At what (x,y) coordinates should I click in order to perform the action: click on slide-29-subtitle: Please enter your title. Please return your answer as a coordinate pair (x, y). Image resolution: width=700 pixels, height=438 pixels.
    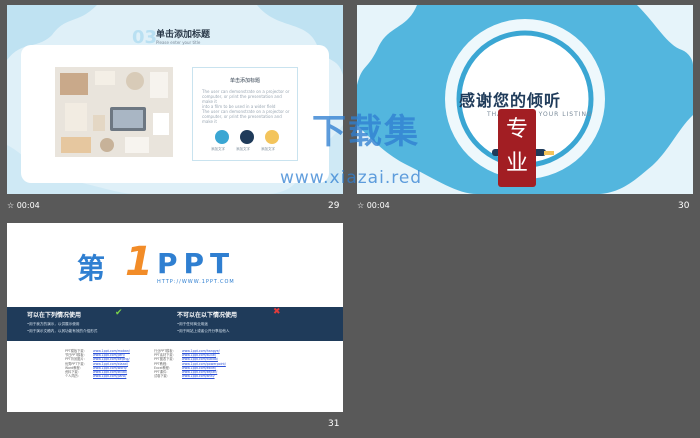
    Looking at the image, I should click on (178, 42).